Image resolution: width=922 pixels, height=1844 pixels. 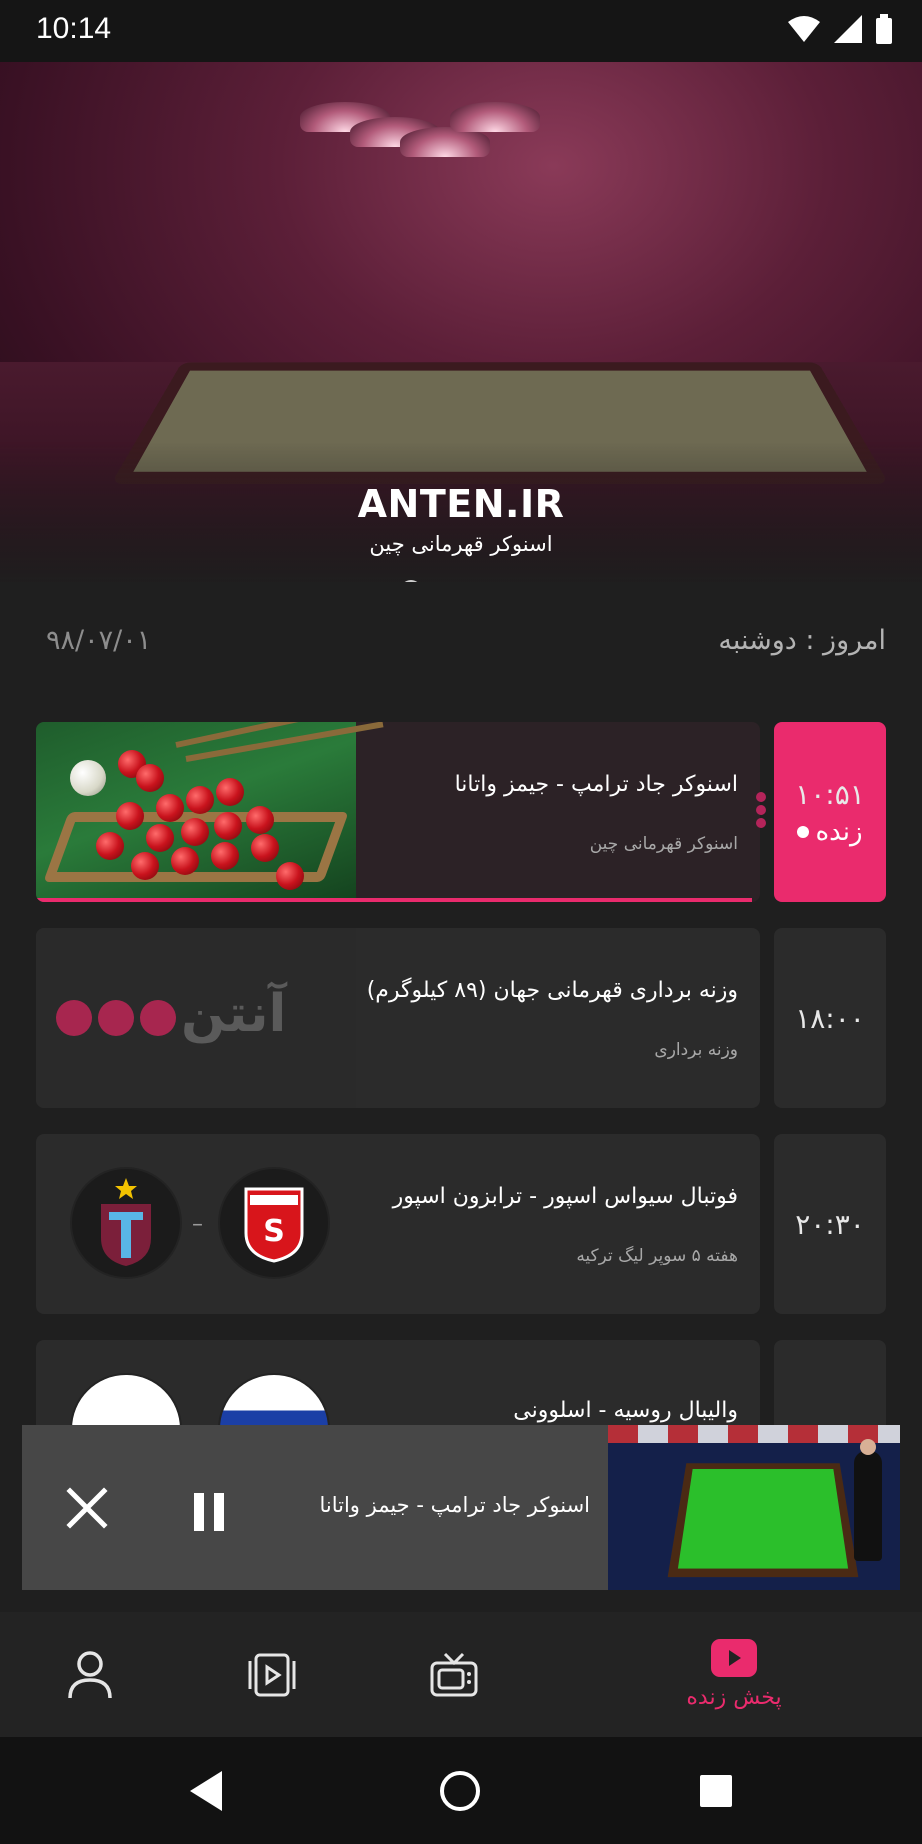 I want to click on svg-text: S, so click(x=274, y=1231).